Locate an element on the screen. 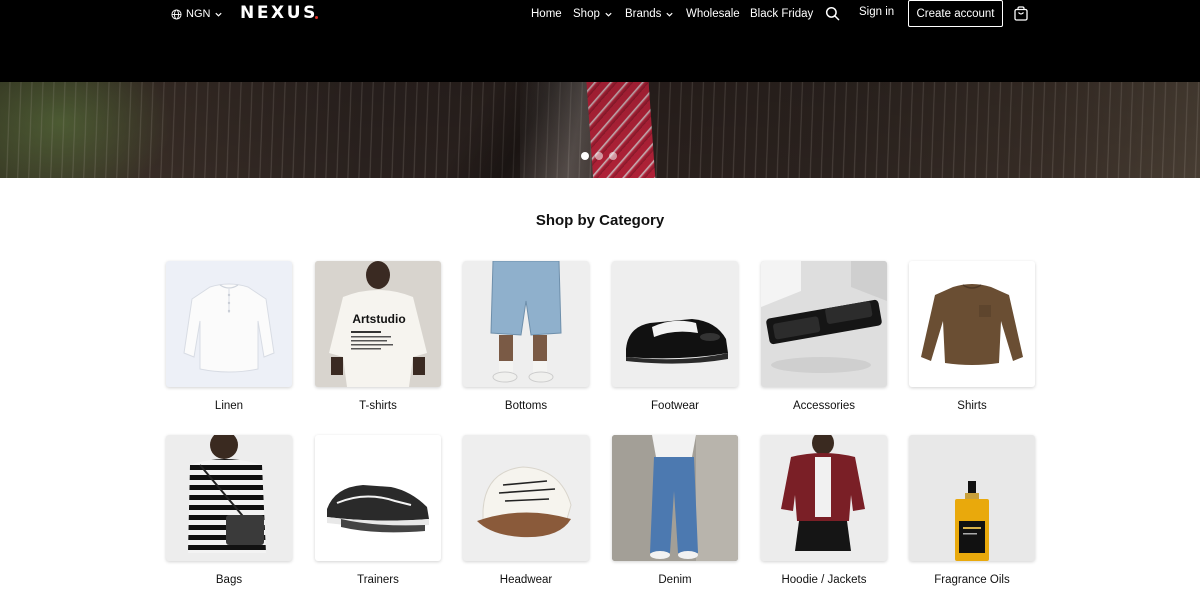  category-image-shirts is located at coordinates (972, 324).